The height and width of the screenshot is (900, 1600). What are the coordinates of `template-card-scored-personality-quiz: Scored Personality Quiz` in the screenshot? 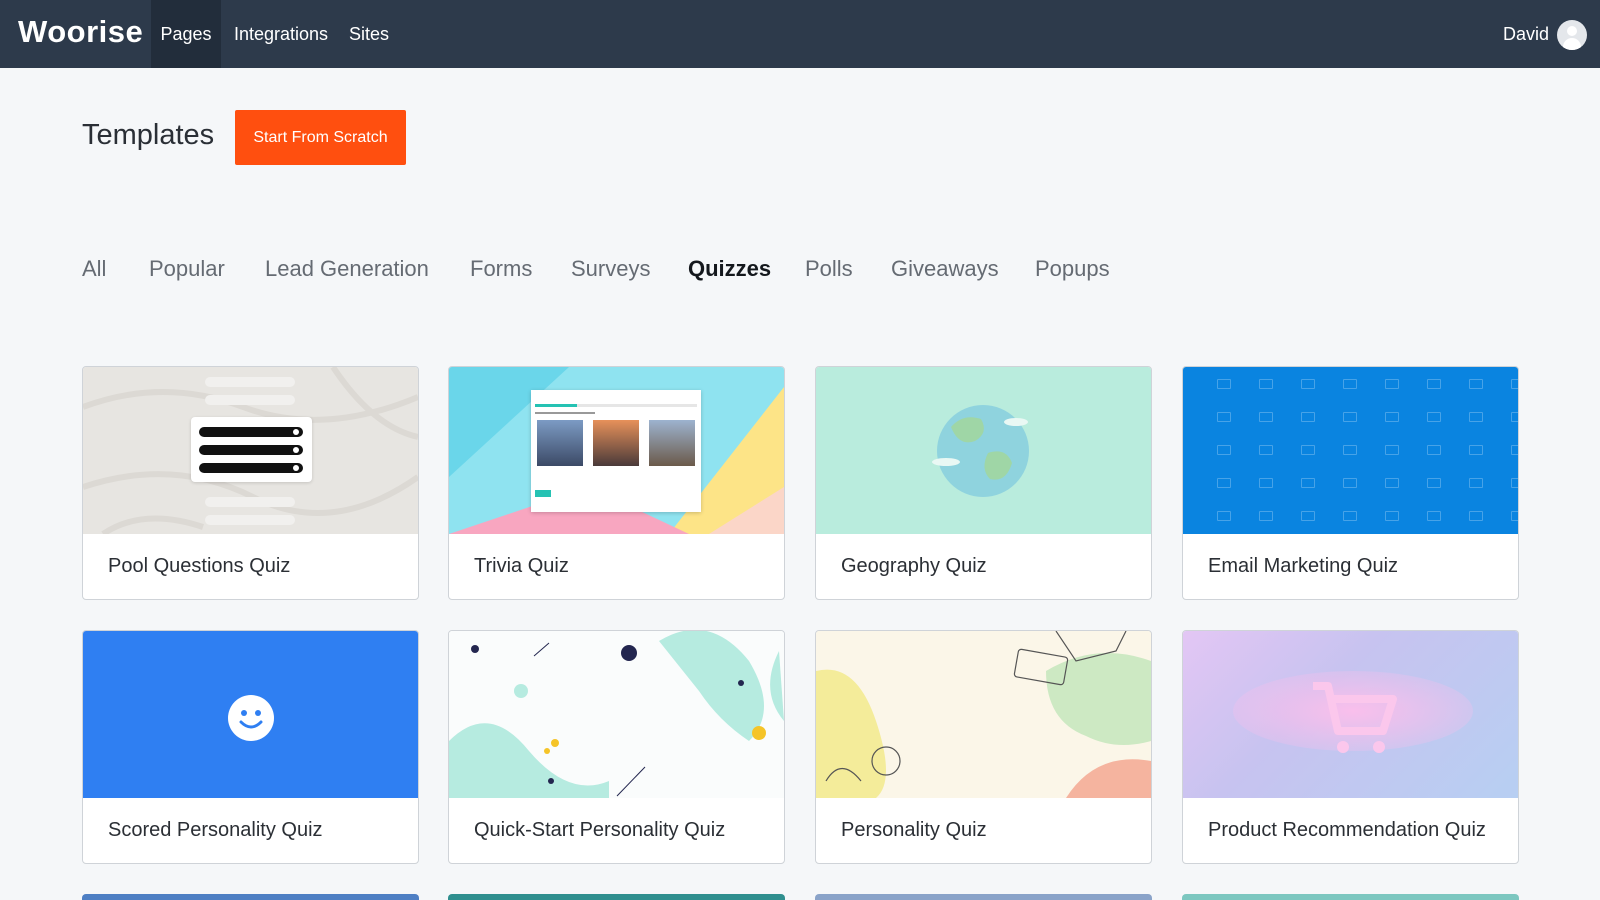 It's located at (250, 747).